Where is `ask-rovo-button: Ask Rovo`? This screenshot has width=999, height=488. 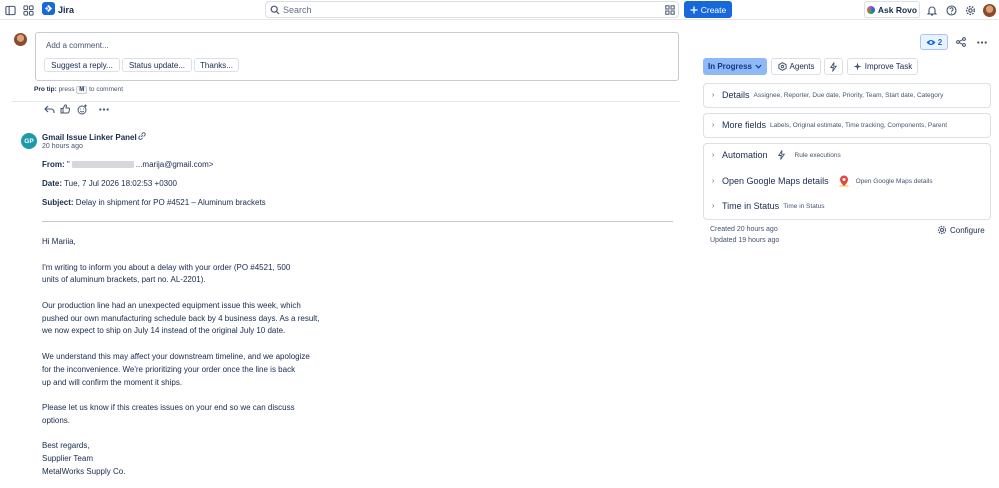 ask-rovo-button: Ask Rovo is located at coordinates (892, 9).